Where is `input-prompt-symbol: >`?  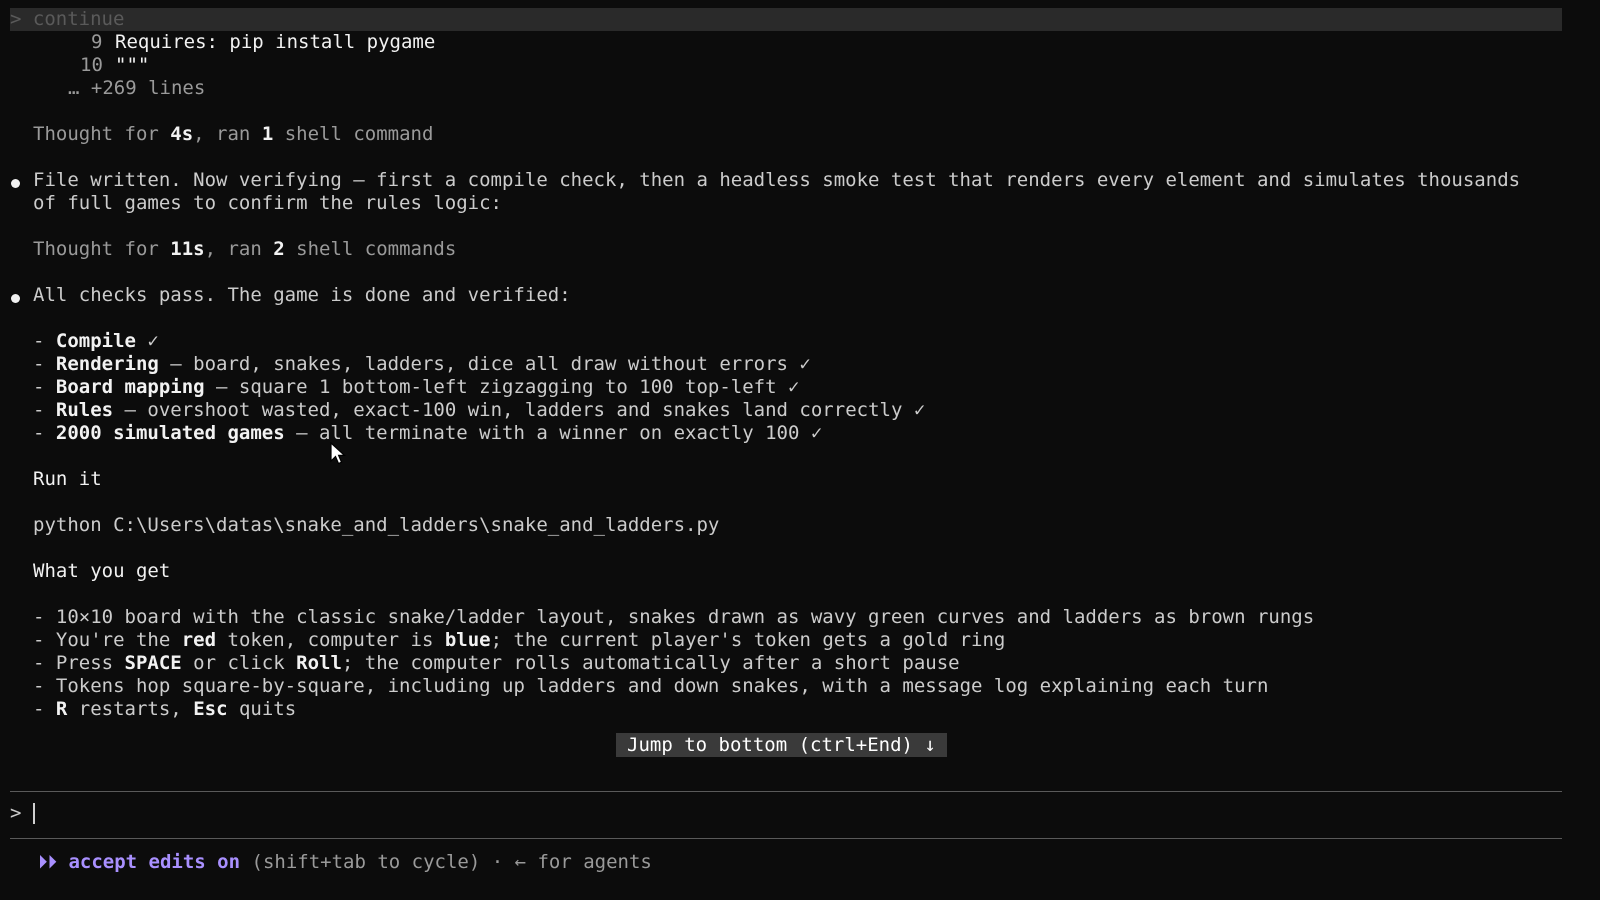
input-prompt-symbol: > is located at coordinates (16, 813).